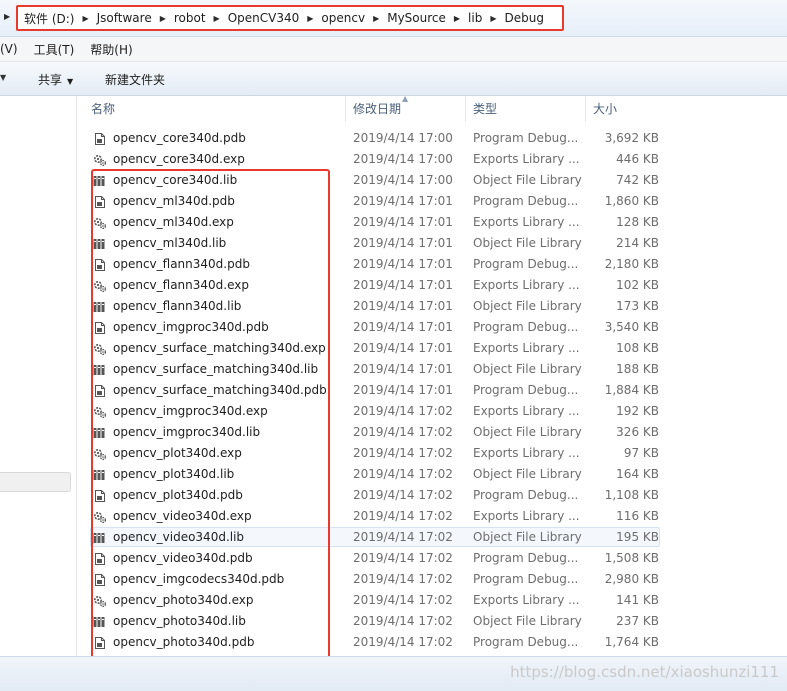 The height and width of the screenshot is (691, 787). Describe the element at coordinates (50, 80) in the screenshot. I see `share-label: 共享` at that location.